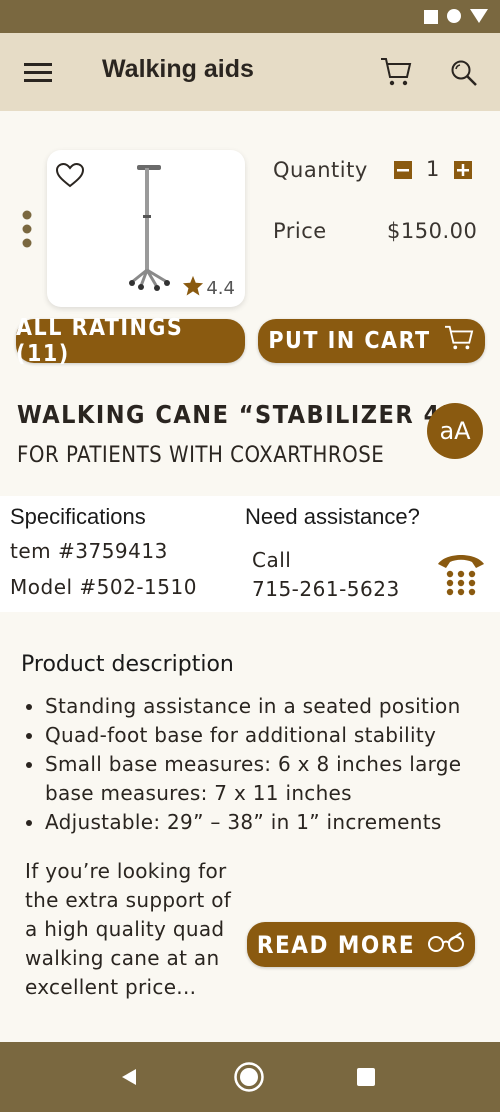  I want to click on star-icon, so click(193, 288).